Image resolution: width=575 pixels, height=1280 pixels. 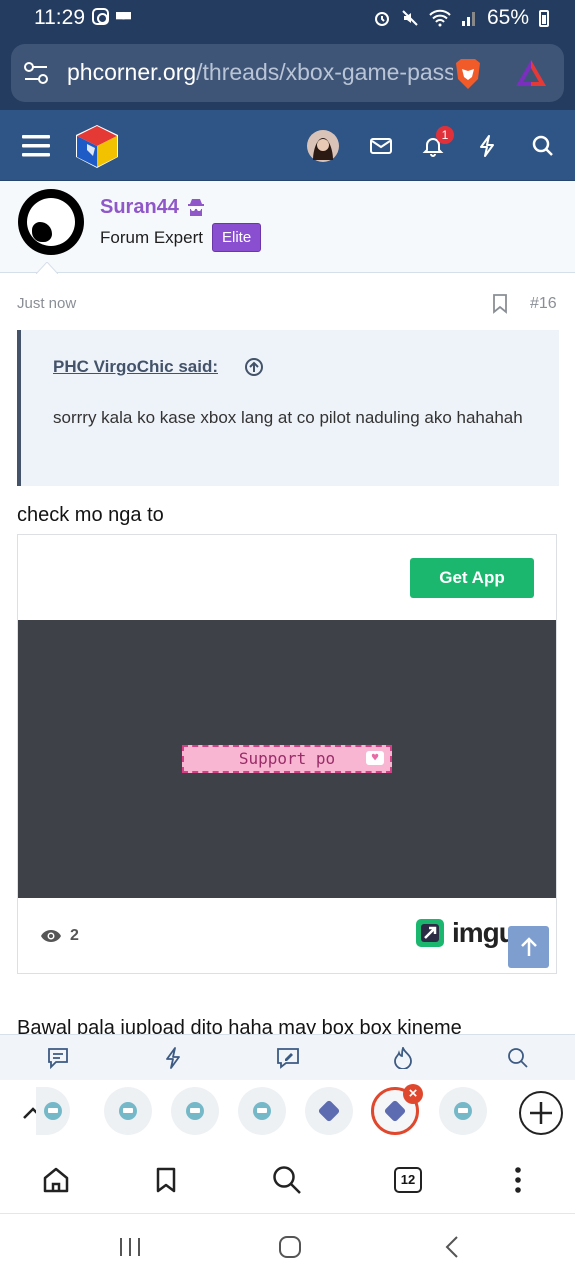 What do you see at coordinates (531, 73) in the screenshot?
I see `brave-rewards-icon` at bounding box center [531, 73].